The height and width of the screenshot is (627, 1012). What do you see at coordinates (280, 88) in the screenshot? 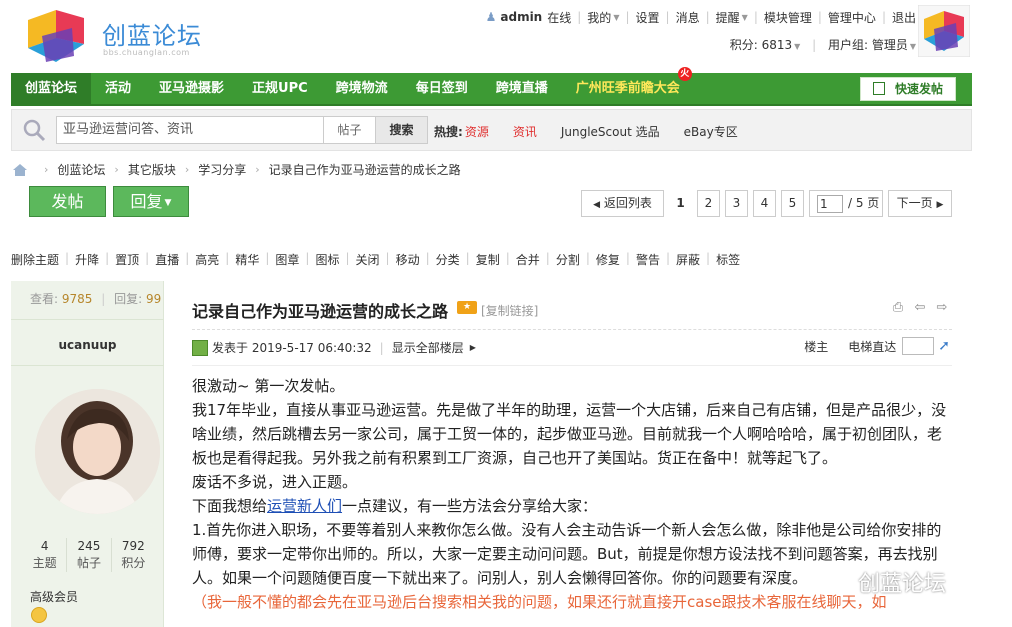
I see `nav-upc: 正规UPC` at bounding box center [280, 88].